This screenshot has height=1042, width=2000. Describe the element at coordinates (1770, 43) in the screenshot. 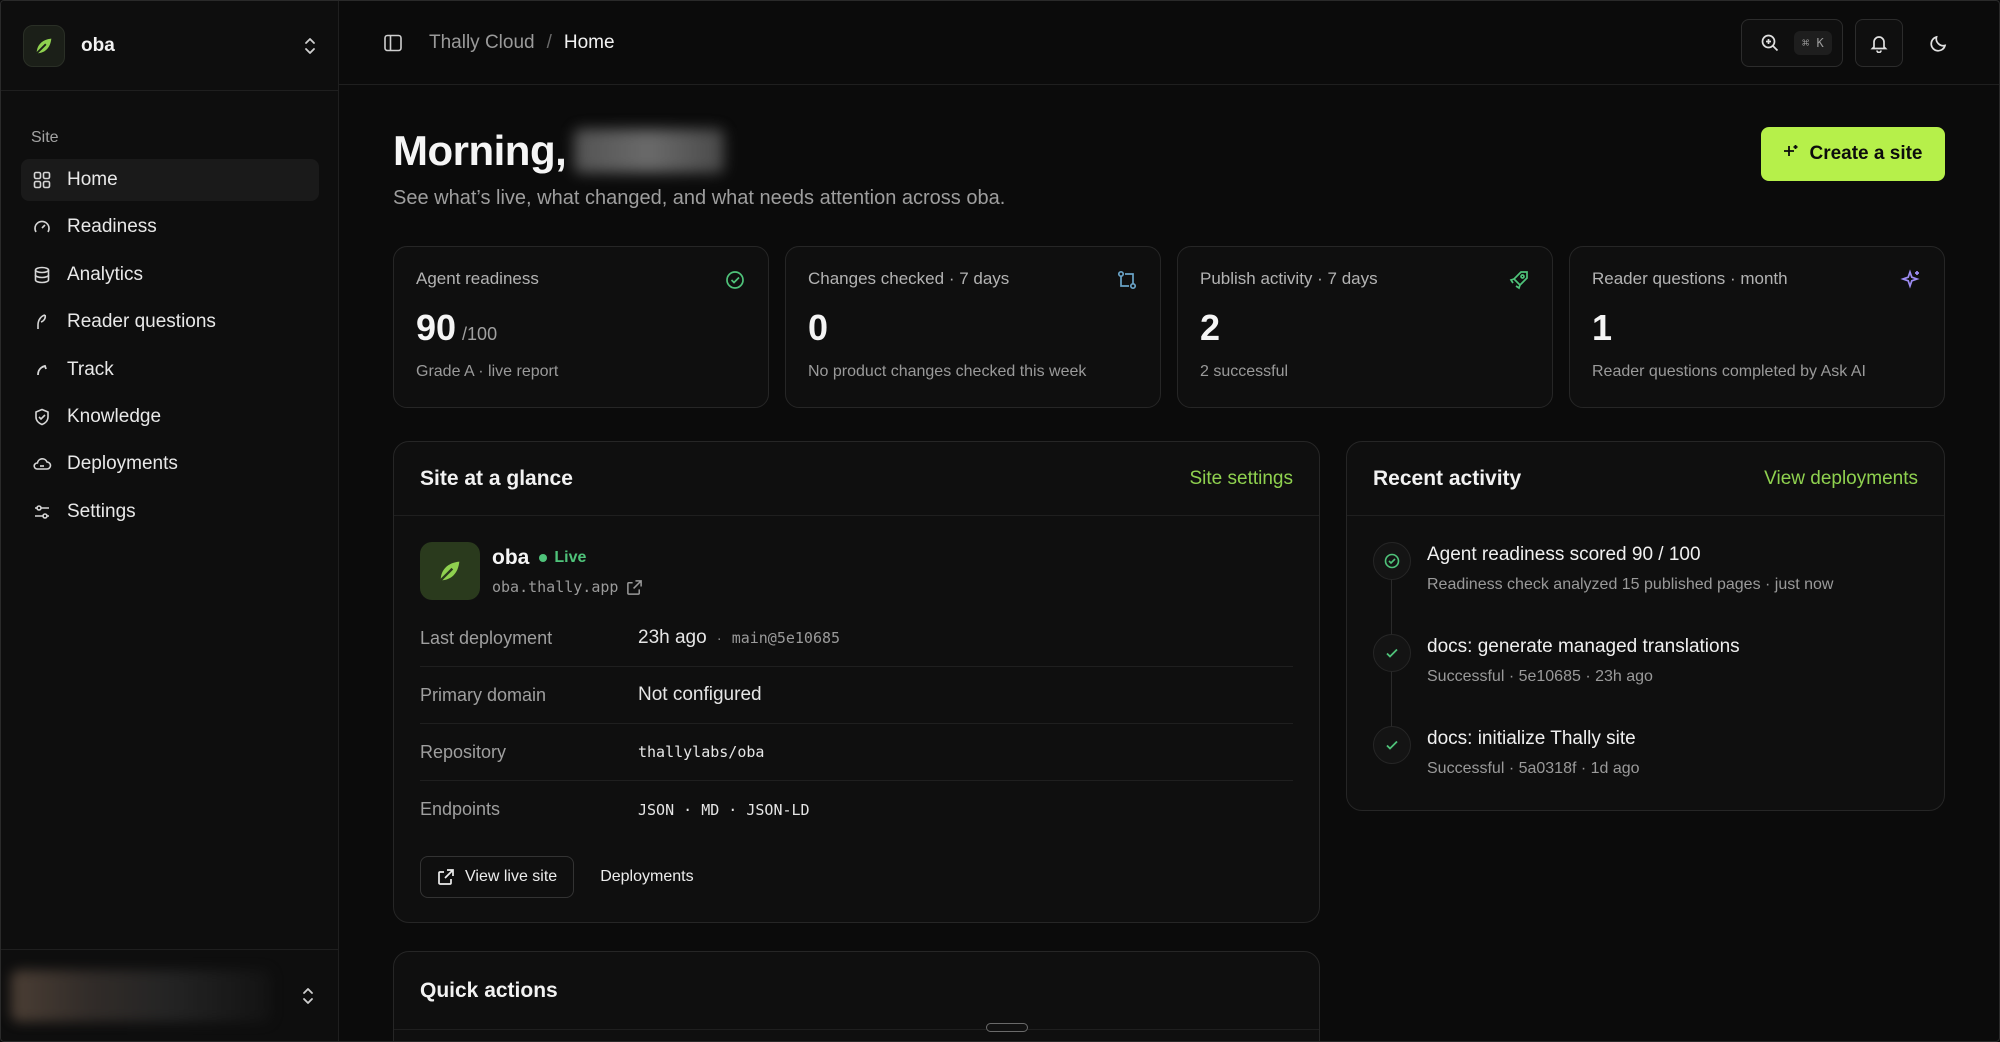

I see `search-icon` at that location.